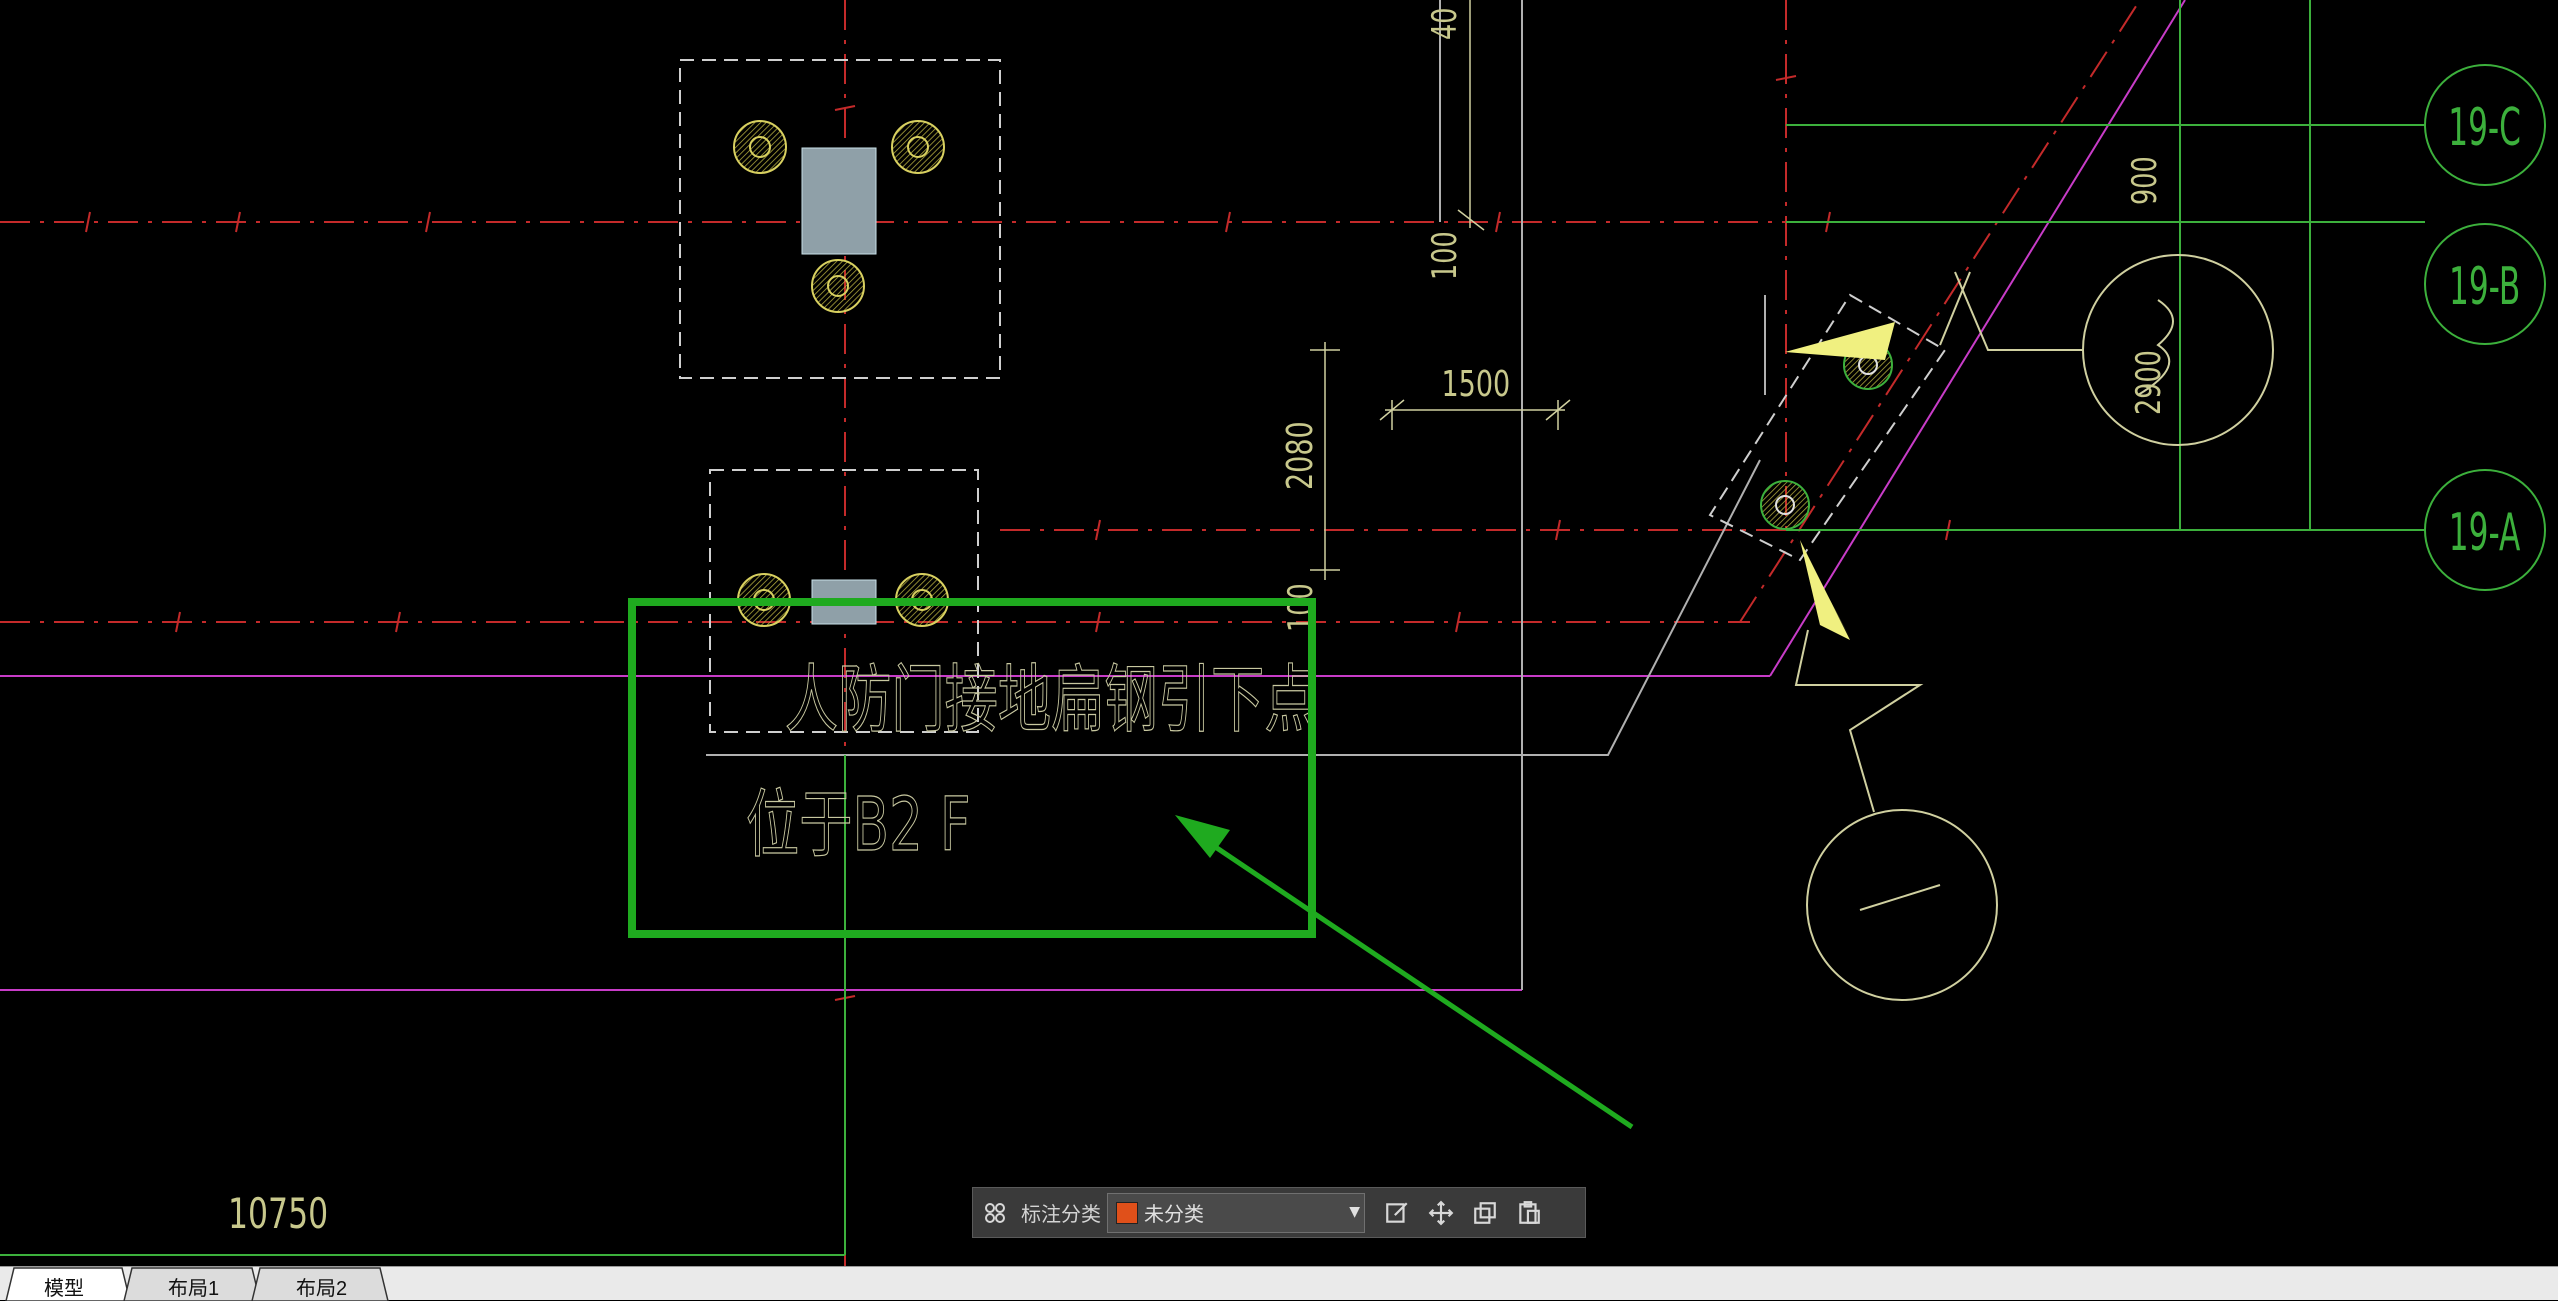  Describe the element at coordinates (1174, 1214) in the screenshot. I see `category-selected-value: 未分类` at that location.